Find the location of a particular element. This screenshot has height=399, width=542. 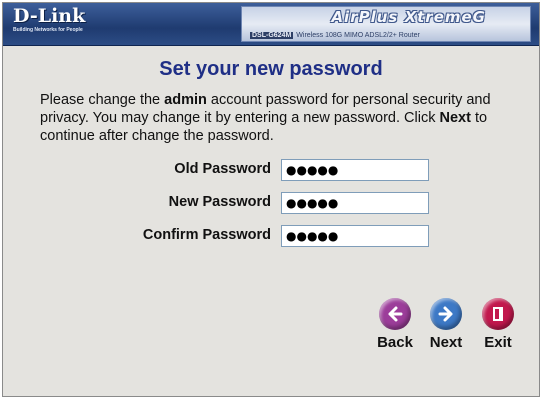

brand-name: D-Link is located at coordinates (49, 16).